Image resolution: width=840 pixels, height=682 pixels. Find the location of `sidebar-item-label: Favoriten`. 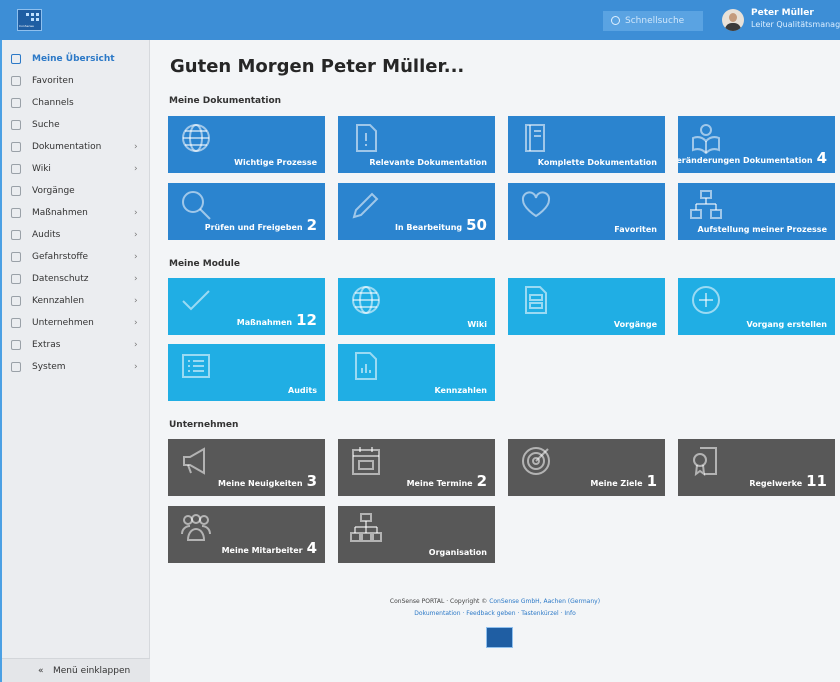

sidebar-item-label: Favoriten is located at coordinates (53, 81).